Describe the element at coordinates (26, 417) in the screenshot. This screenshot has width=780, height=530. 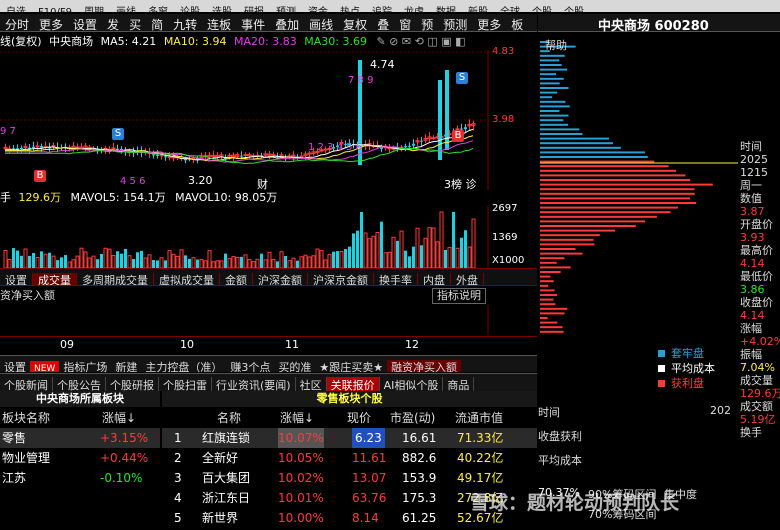
I see `sector-name-header: 板块名称` at that location.